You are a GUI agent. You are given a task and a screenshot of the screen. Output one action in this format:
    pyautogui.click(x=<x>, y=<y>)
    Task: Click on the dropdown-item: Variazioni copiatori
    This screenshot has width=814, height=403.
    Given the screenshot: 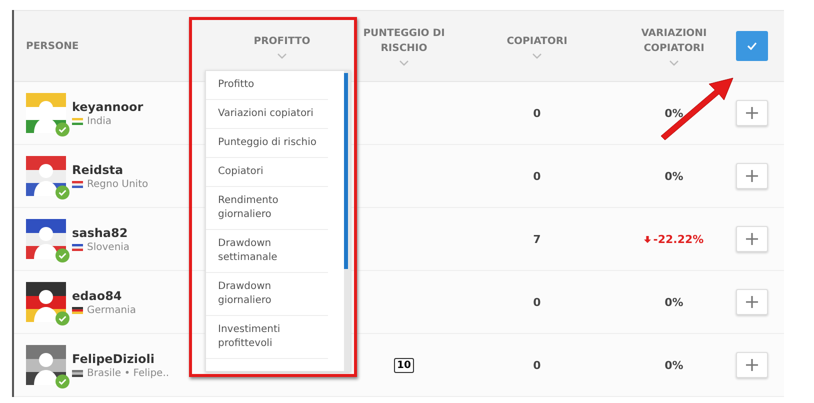 What is the action you would take?
    pyautogui.click(x=267, y=114)
    